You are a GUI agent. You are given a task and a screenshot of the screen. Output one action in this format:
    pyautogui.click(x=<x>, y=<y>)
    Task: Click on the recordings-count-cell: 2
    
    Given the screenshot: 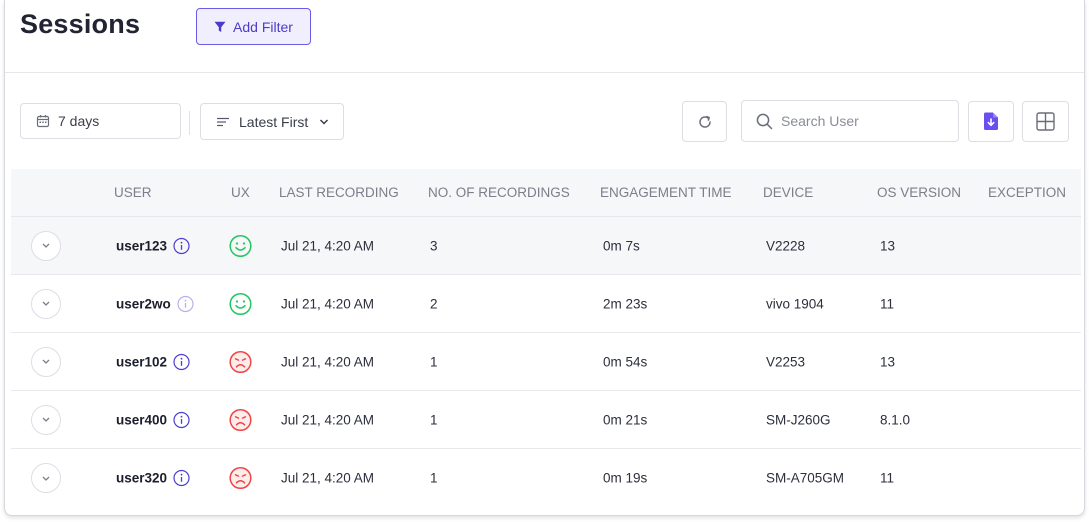 What is the action you would take?
    pyautogui.click(x=434, y=303)
    